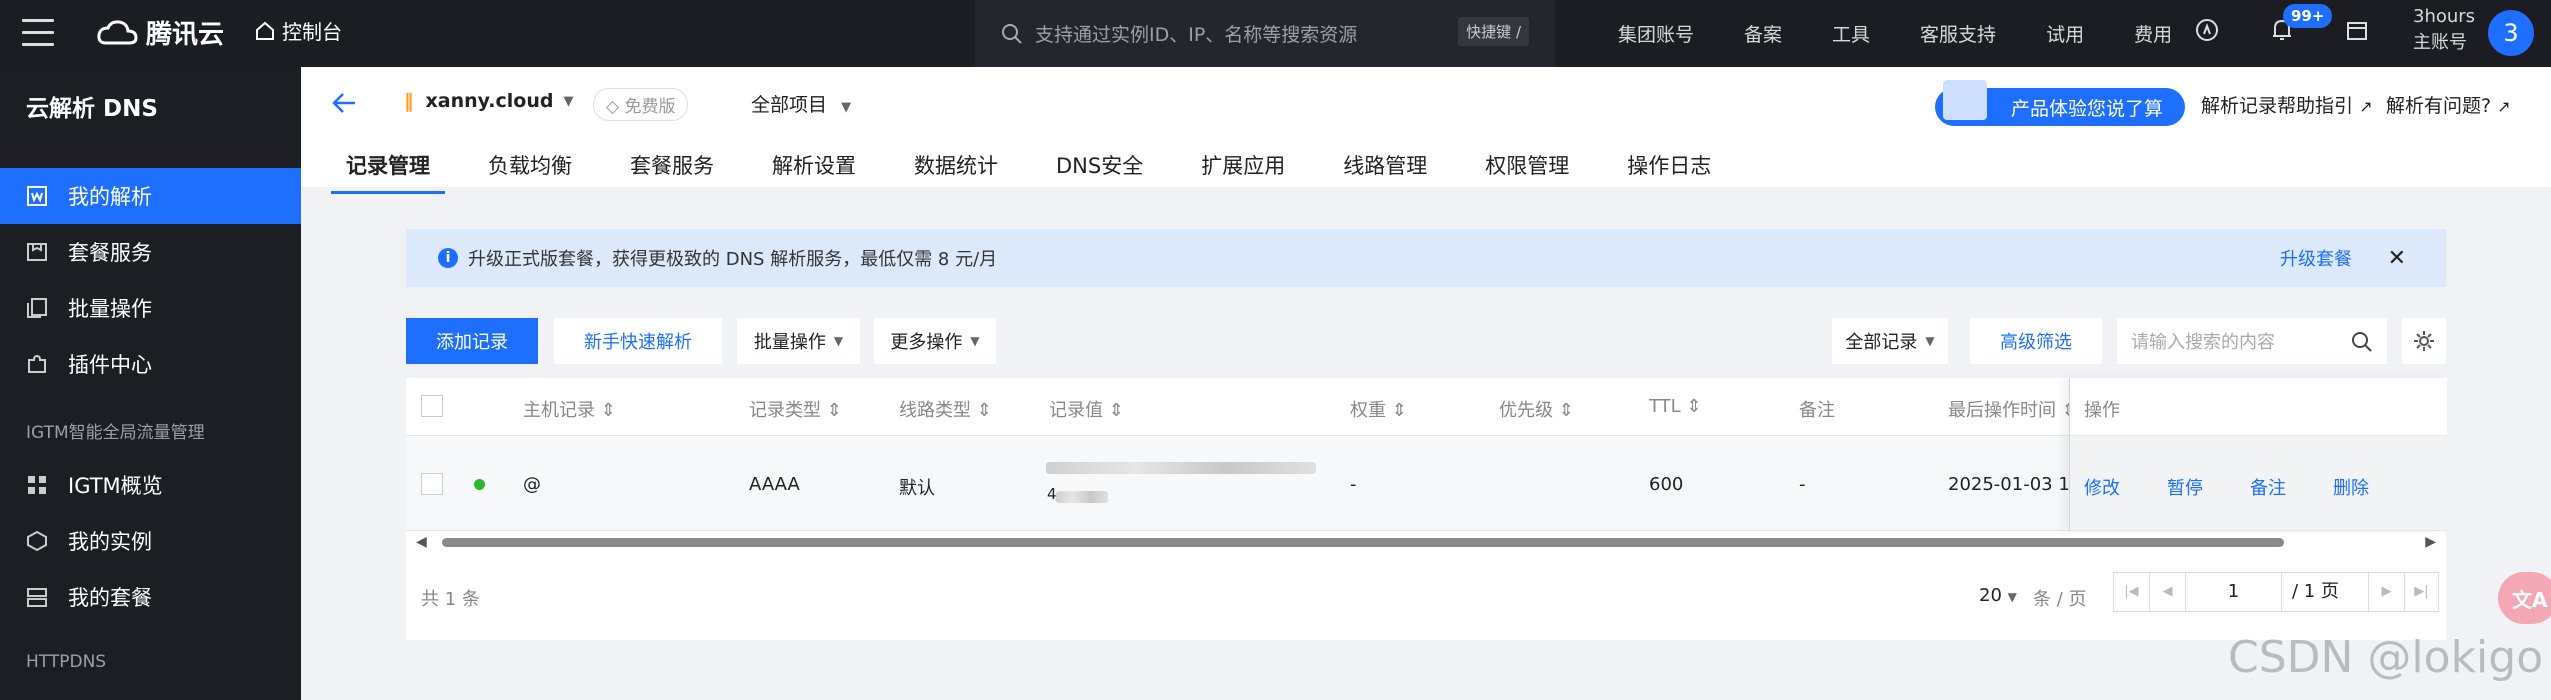  I want to click on translate-float-button: 文A, so click(2524, 598).